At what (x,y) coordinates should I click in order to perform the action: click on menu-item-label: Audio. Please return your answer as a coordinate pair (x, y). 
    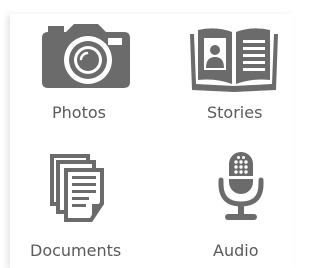
    Looking at the image, I should click on (236, 250).